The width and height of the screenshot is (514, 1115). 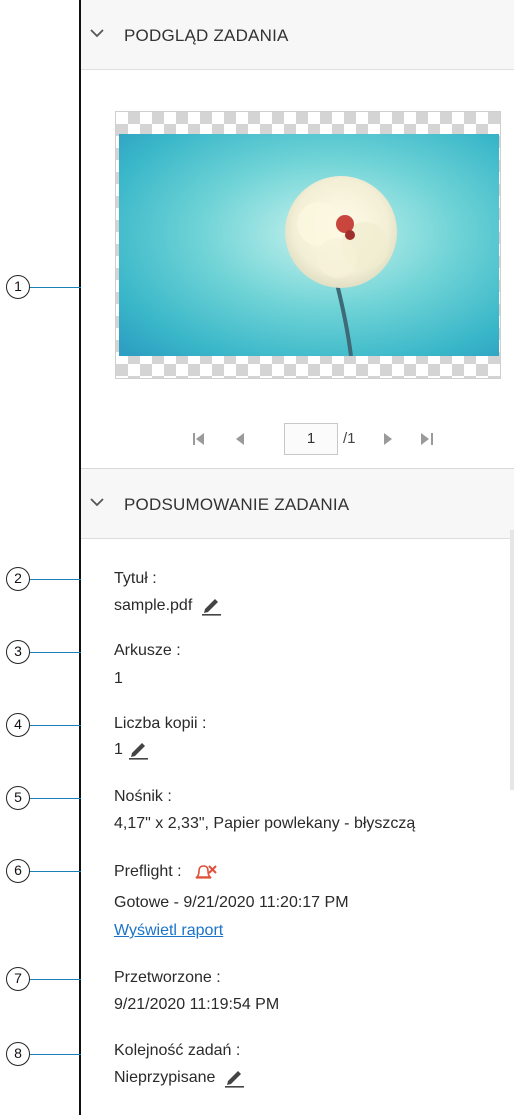 What do you see at coordinates (18, 652) in the screenshot?
I see `callout-3: 3` at bounding box center [18, 652].